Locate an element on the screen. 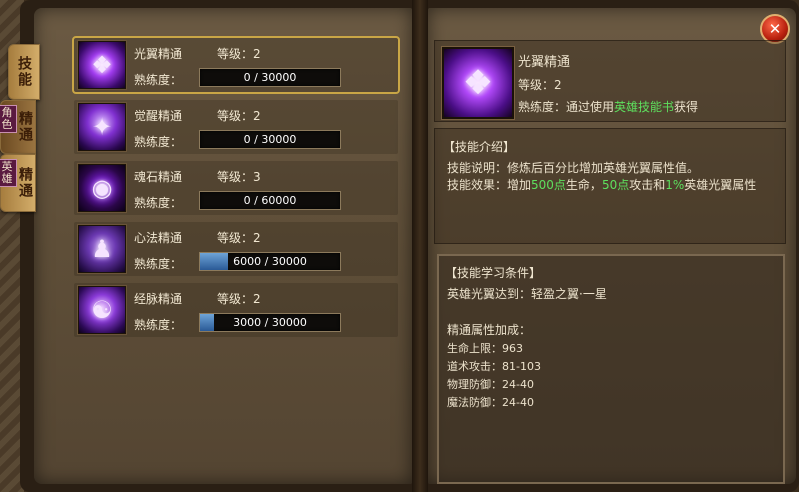 The height and width of the screenshot is (492, 799). proficiency-bar: 6000 / 30000 is located at coordinates (270, 261).